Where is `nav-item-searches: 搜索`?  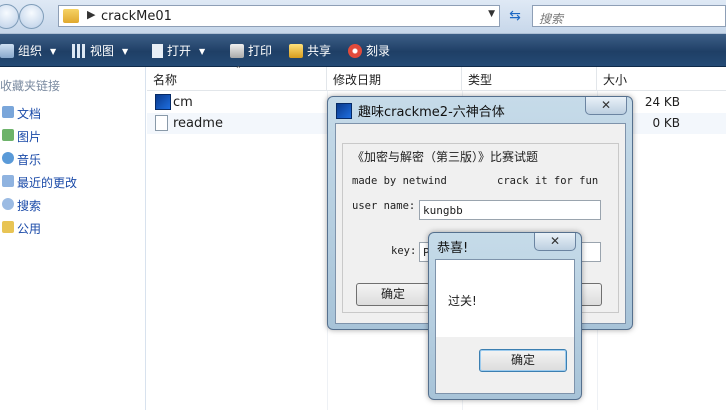 nav-item-searches: 搜索 is located at coordinates (70, 205).